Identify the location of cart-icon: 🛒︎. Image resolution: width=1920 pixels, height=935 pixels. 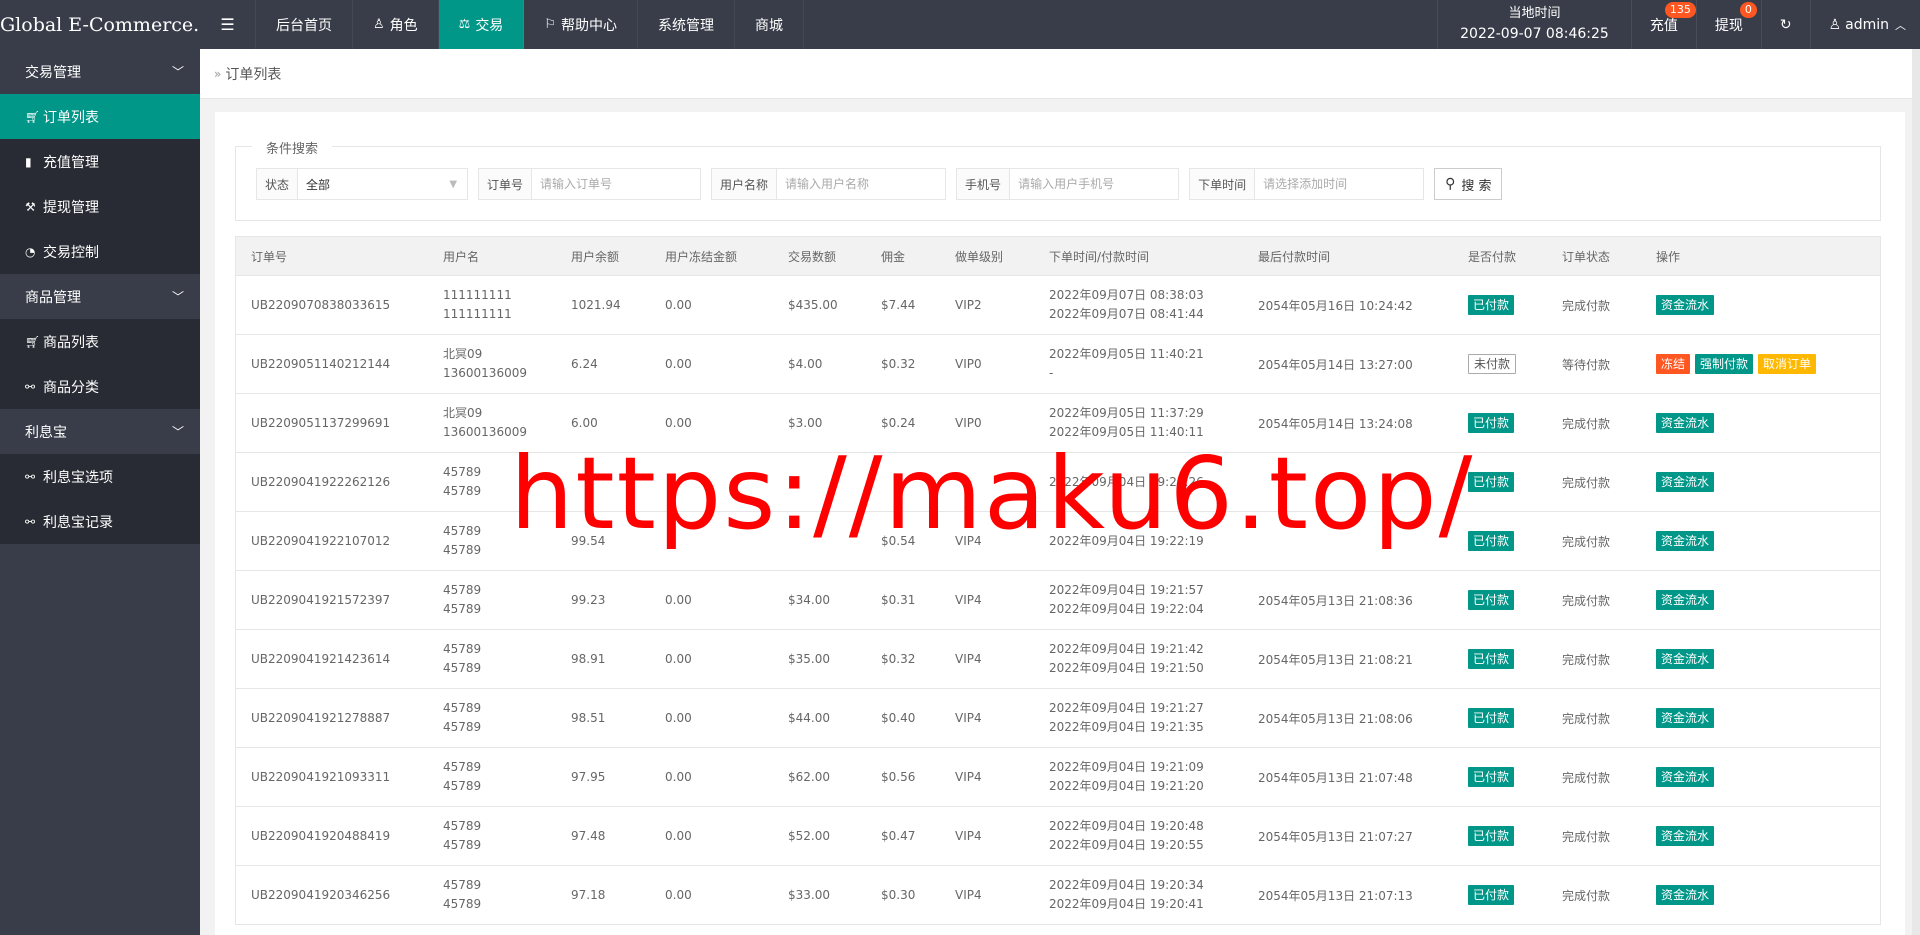
(33, 341).